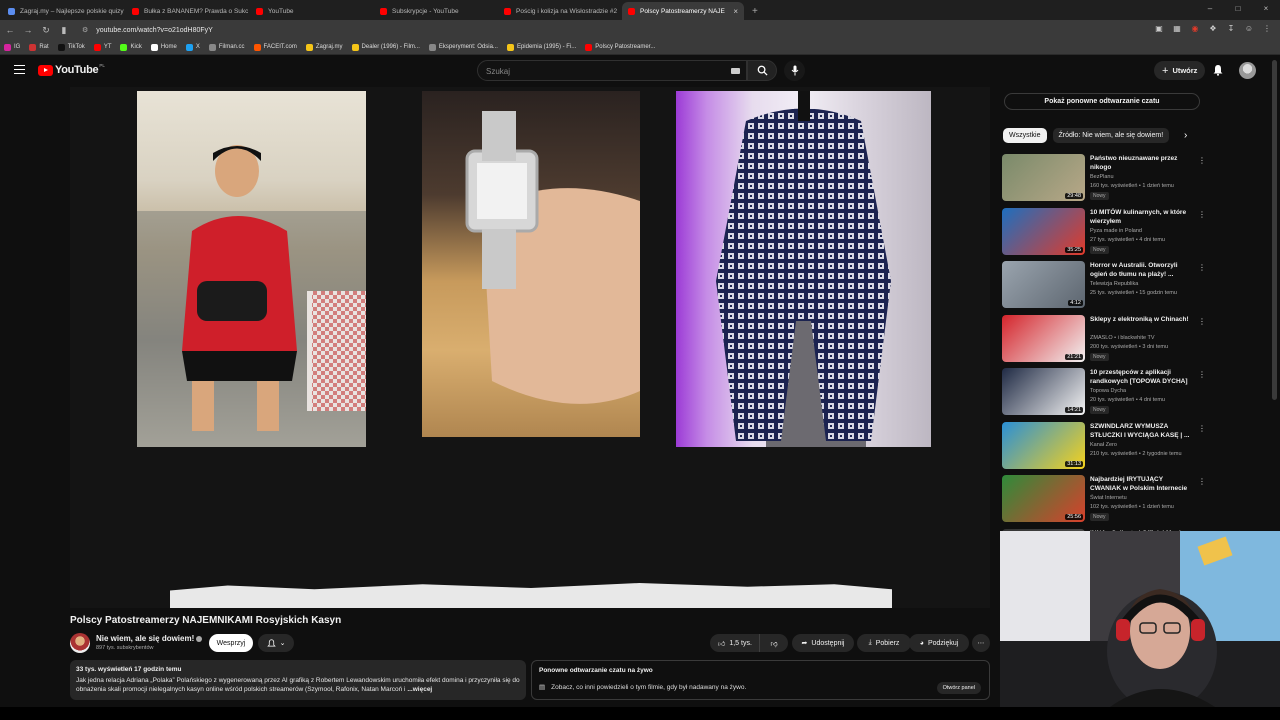 Image resolution: width=1280 pixels, height=720 pixels. Describe the element at coordinates (1043, 177) in the screenshot. I see `video-thumbnail: 29:48` at that location.